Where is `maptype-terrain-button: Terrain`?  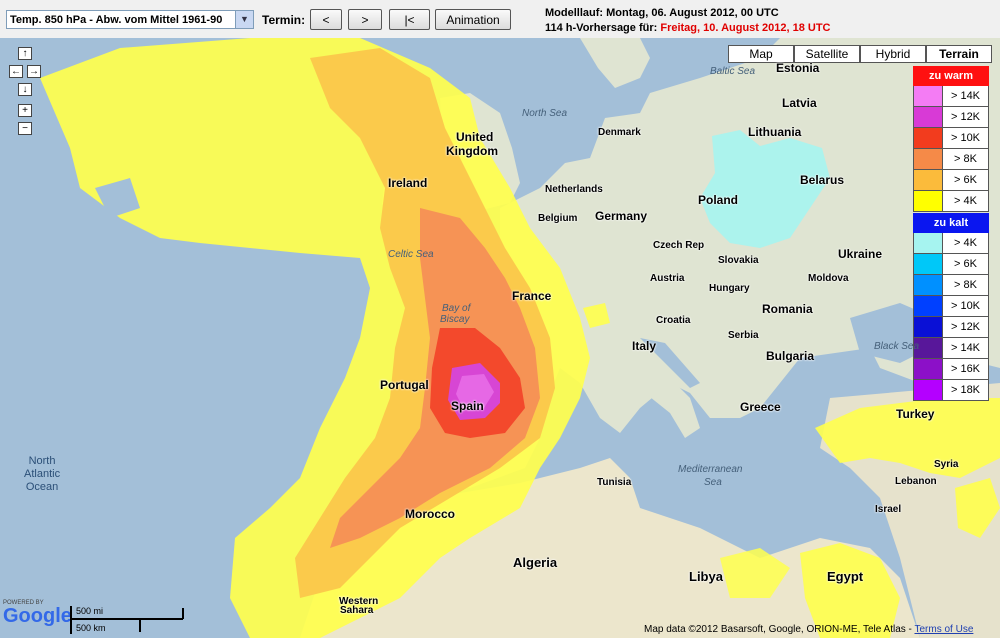
maptype-terrain-button: Terrain is located at coordinates (959, 54).